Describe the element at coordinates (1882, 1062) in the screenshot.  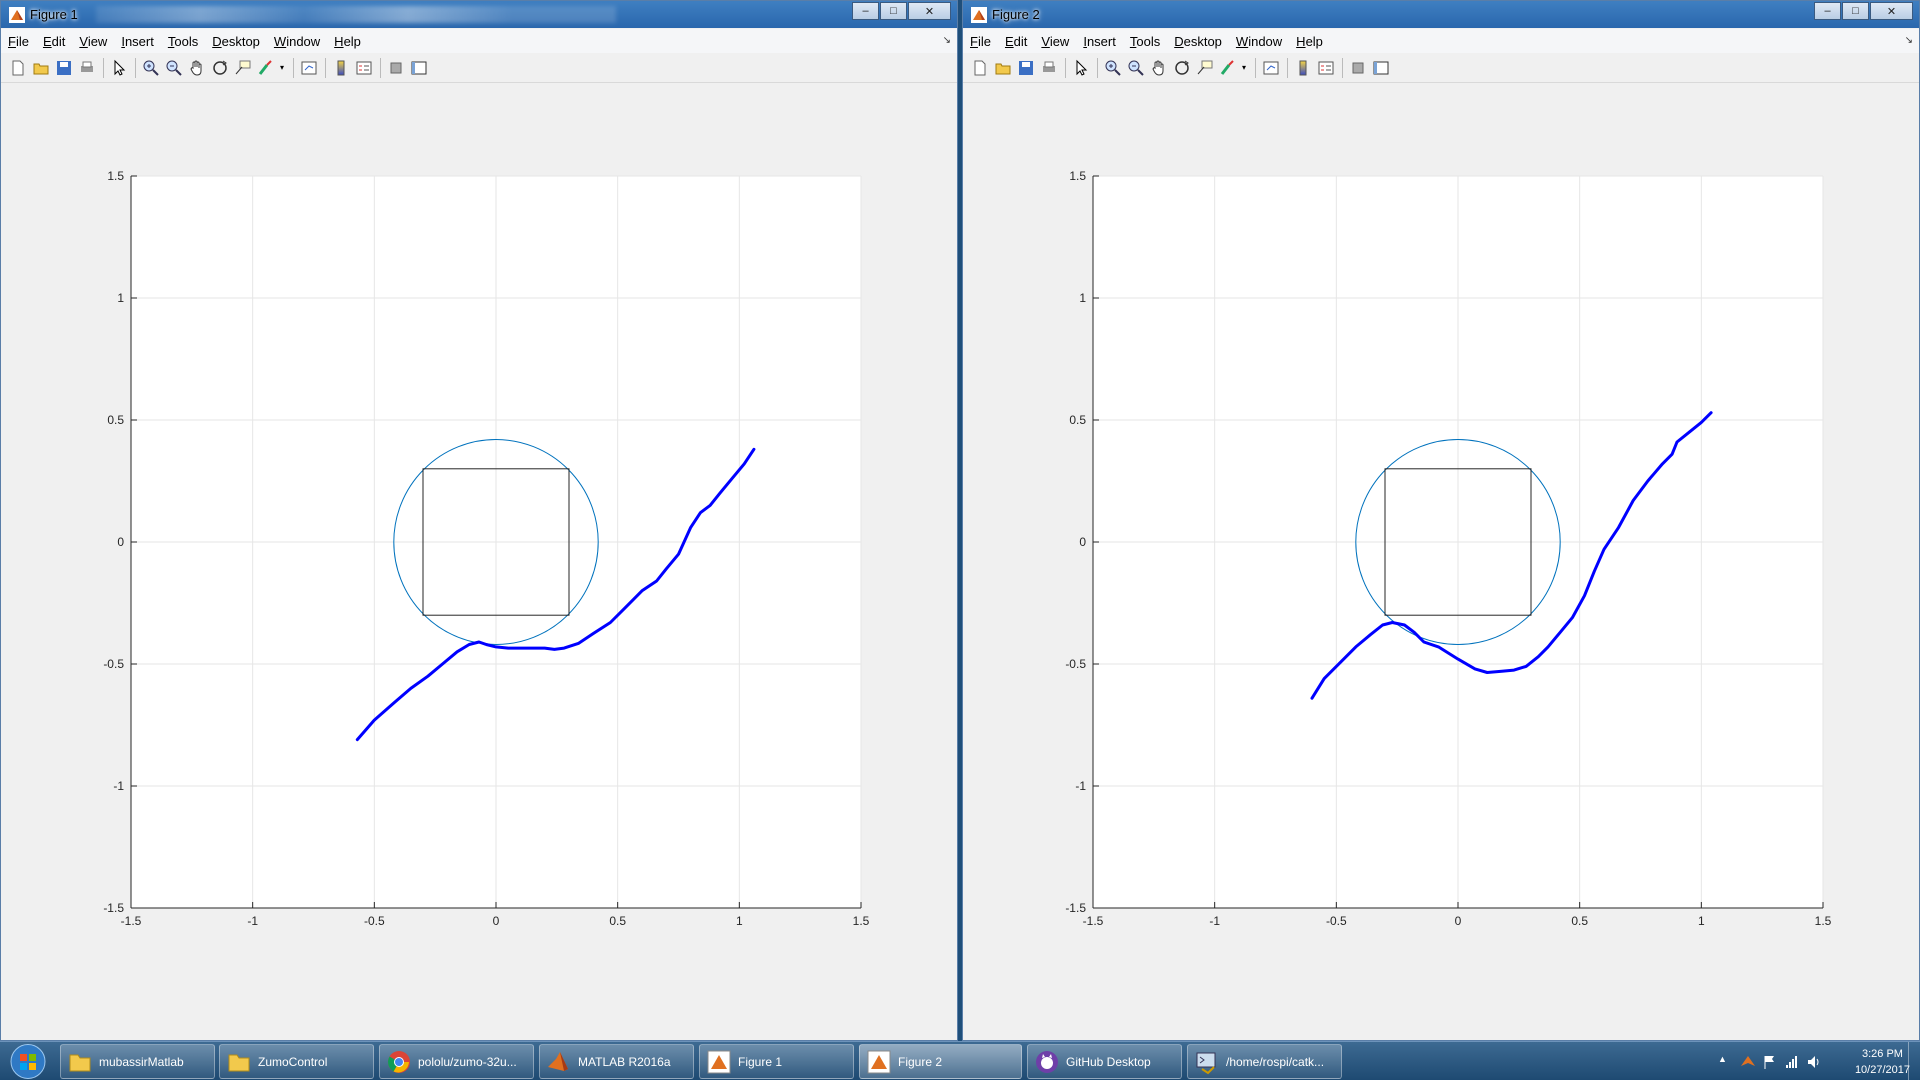
I see `clock: 3:26 PM 10/27/2017` at that location.